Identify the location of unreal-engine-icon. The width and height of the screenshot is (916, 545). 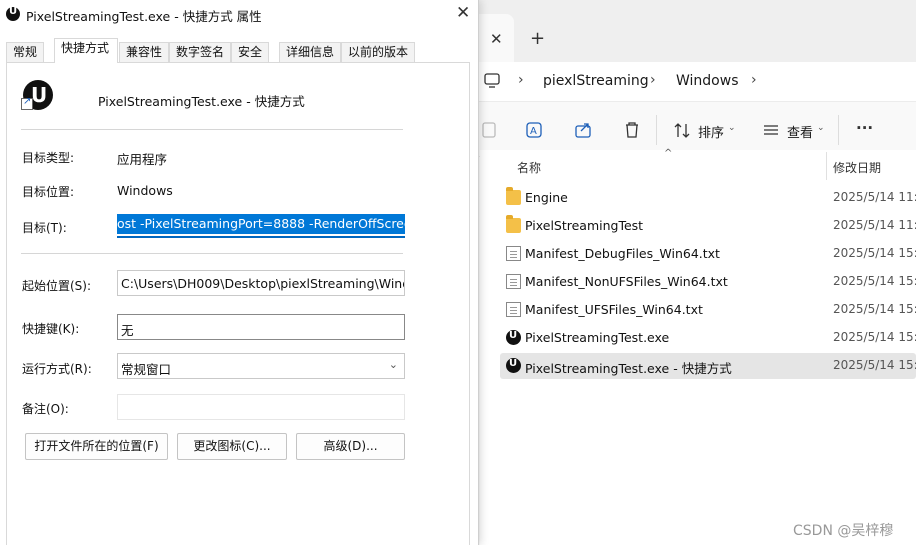
(513, 337).